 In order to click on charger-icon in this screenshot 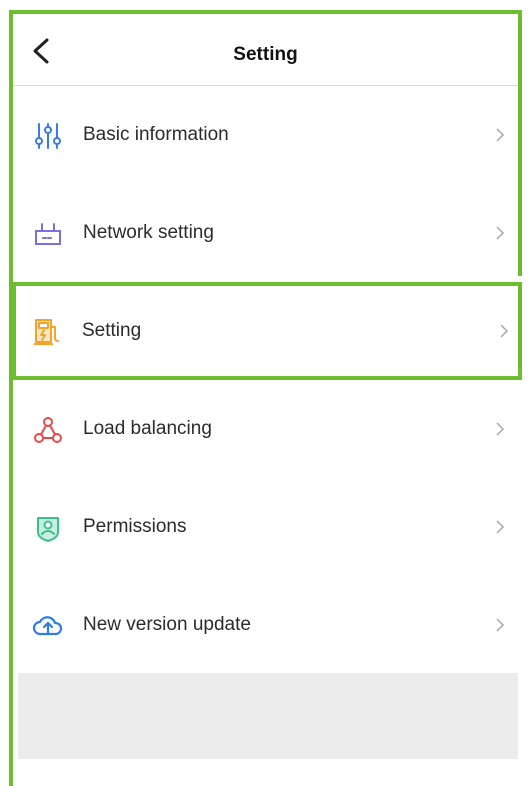, I will do `click(46, 332)`.